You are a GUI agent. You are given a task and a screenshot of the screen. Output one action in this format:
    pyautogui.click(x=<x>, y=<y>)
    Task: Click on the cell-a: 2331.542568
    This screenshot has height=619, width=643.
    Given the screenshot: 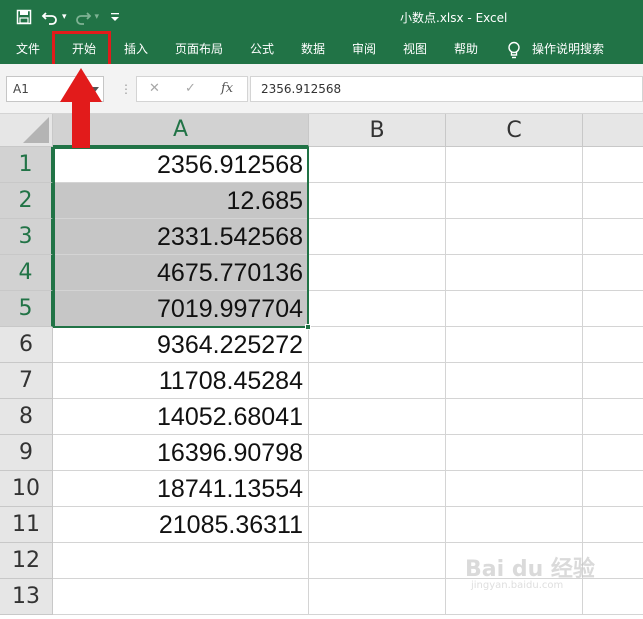 What is the action you would take?
    pyautogui.click(x=181, y=237)
    